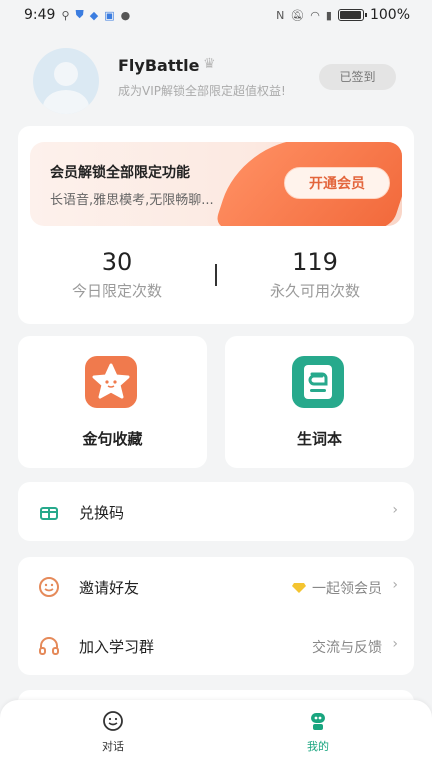 The image size is (432, 768). I want to click on mute-icon: 🔕︎, so click(297, 15).